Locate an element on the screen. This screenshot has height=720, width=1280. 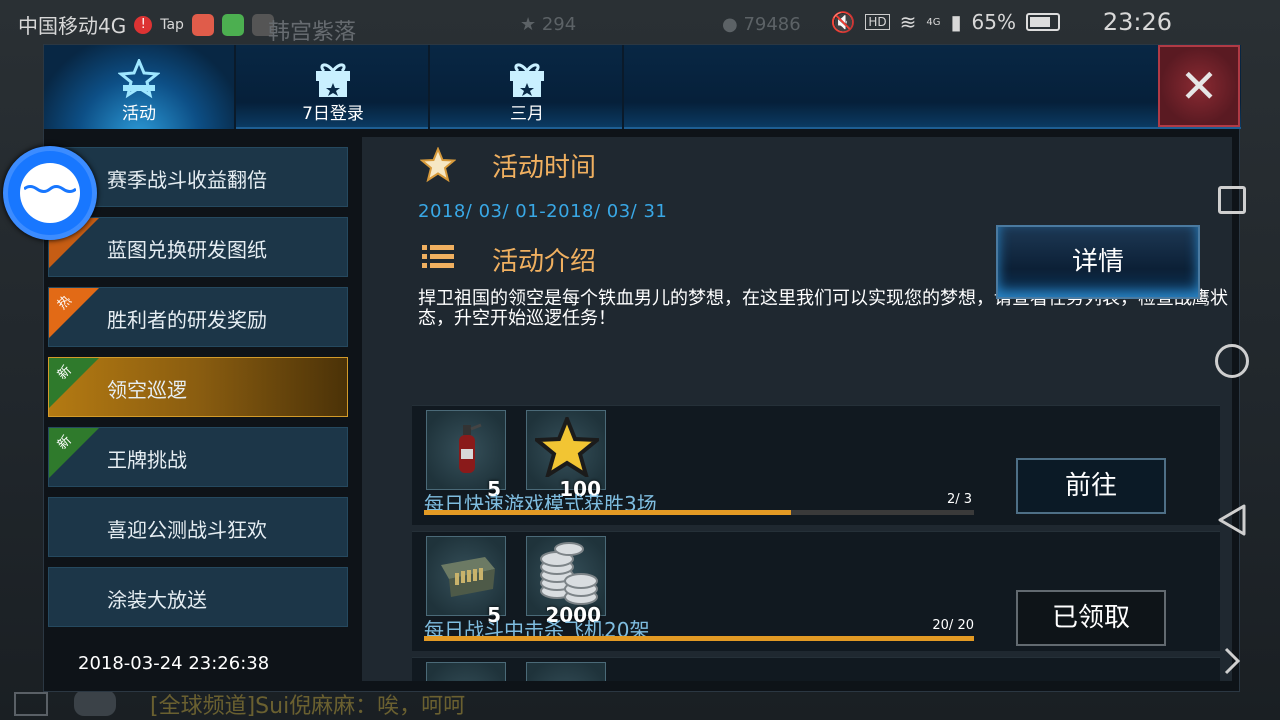
activity-item-victor-reward: 热 胜利者的研发奖励 is located at coordinates (198, 317).